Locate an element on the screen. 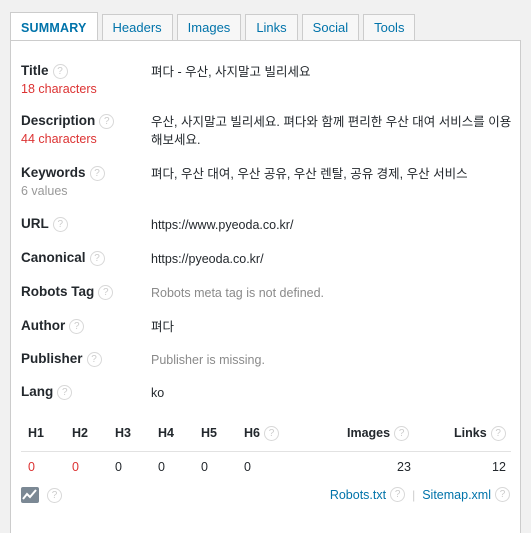  h2-header: H2 is located at coordinates (80, 433).